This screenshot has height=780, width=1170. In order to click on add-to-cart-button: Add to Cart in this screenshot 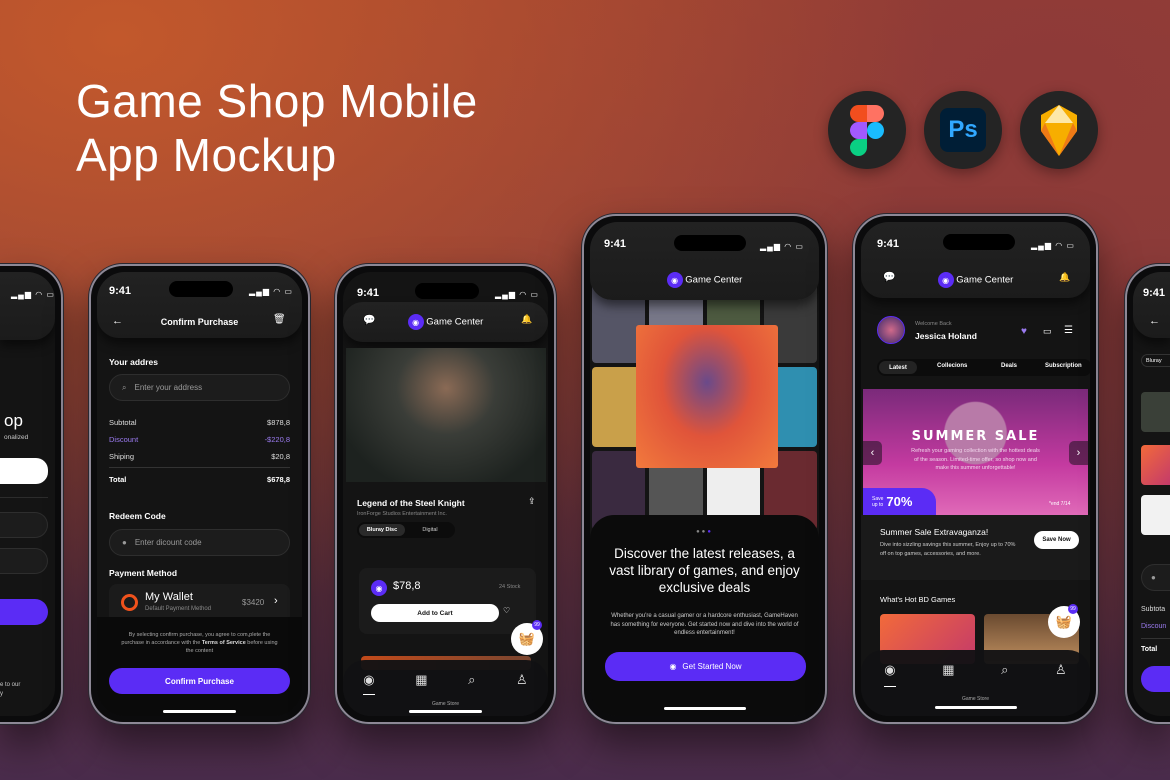, I will do `click(435, 613)`.